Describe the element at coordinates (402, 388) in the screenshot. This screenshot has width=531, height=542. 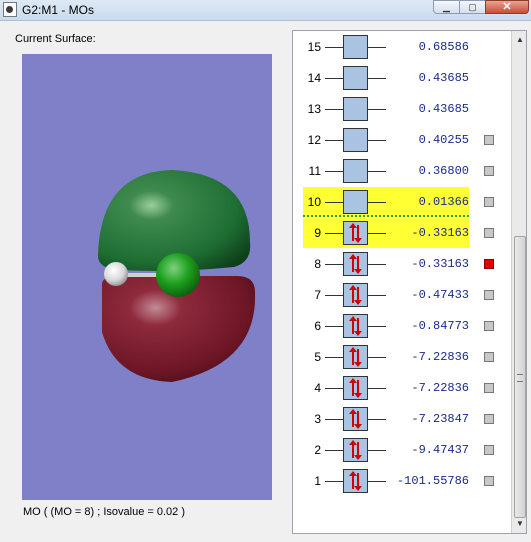
I see `orbital-row: 4 -7.22836` at that location.